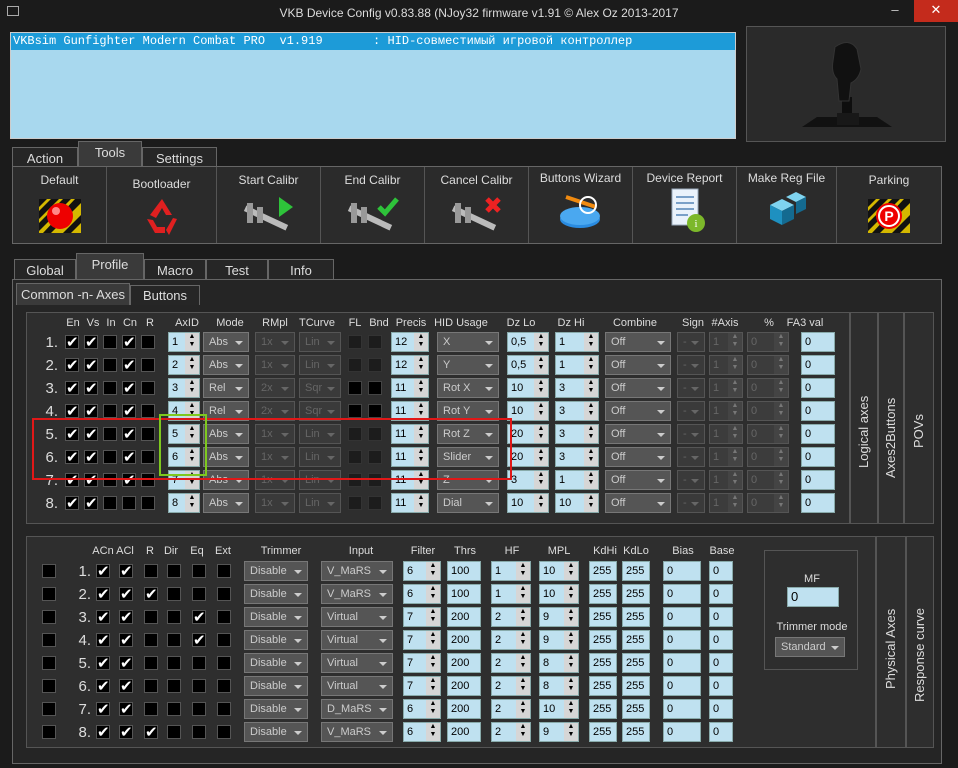 The image size is (958, 768). Describe the element at coordinates (410, 457) in the screenshot. I see `precis-spinner: 11 ▲ ▼` at that location.